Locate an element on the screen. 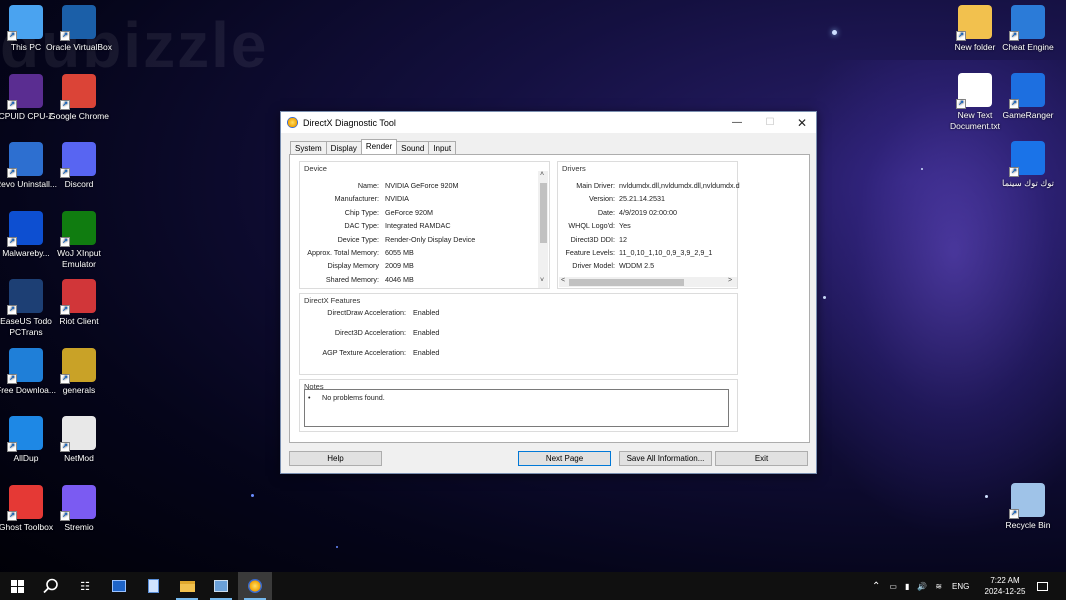  field-value: NVIDIA is located at coordinates (397, 199).